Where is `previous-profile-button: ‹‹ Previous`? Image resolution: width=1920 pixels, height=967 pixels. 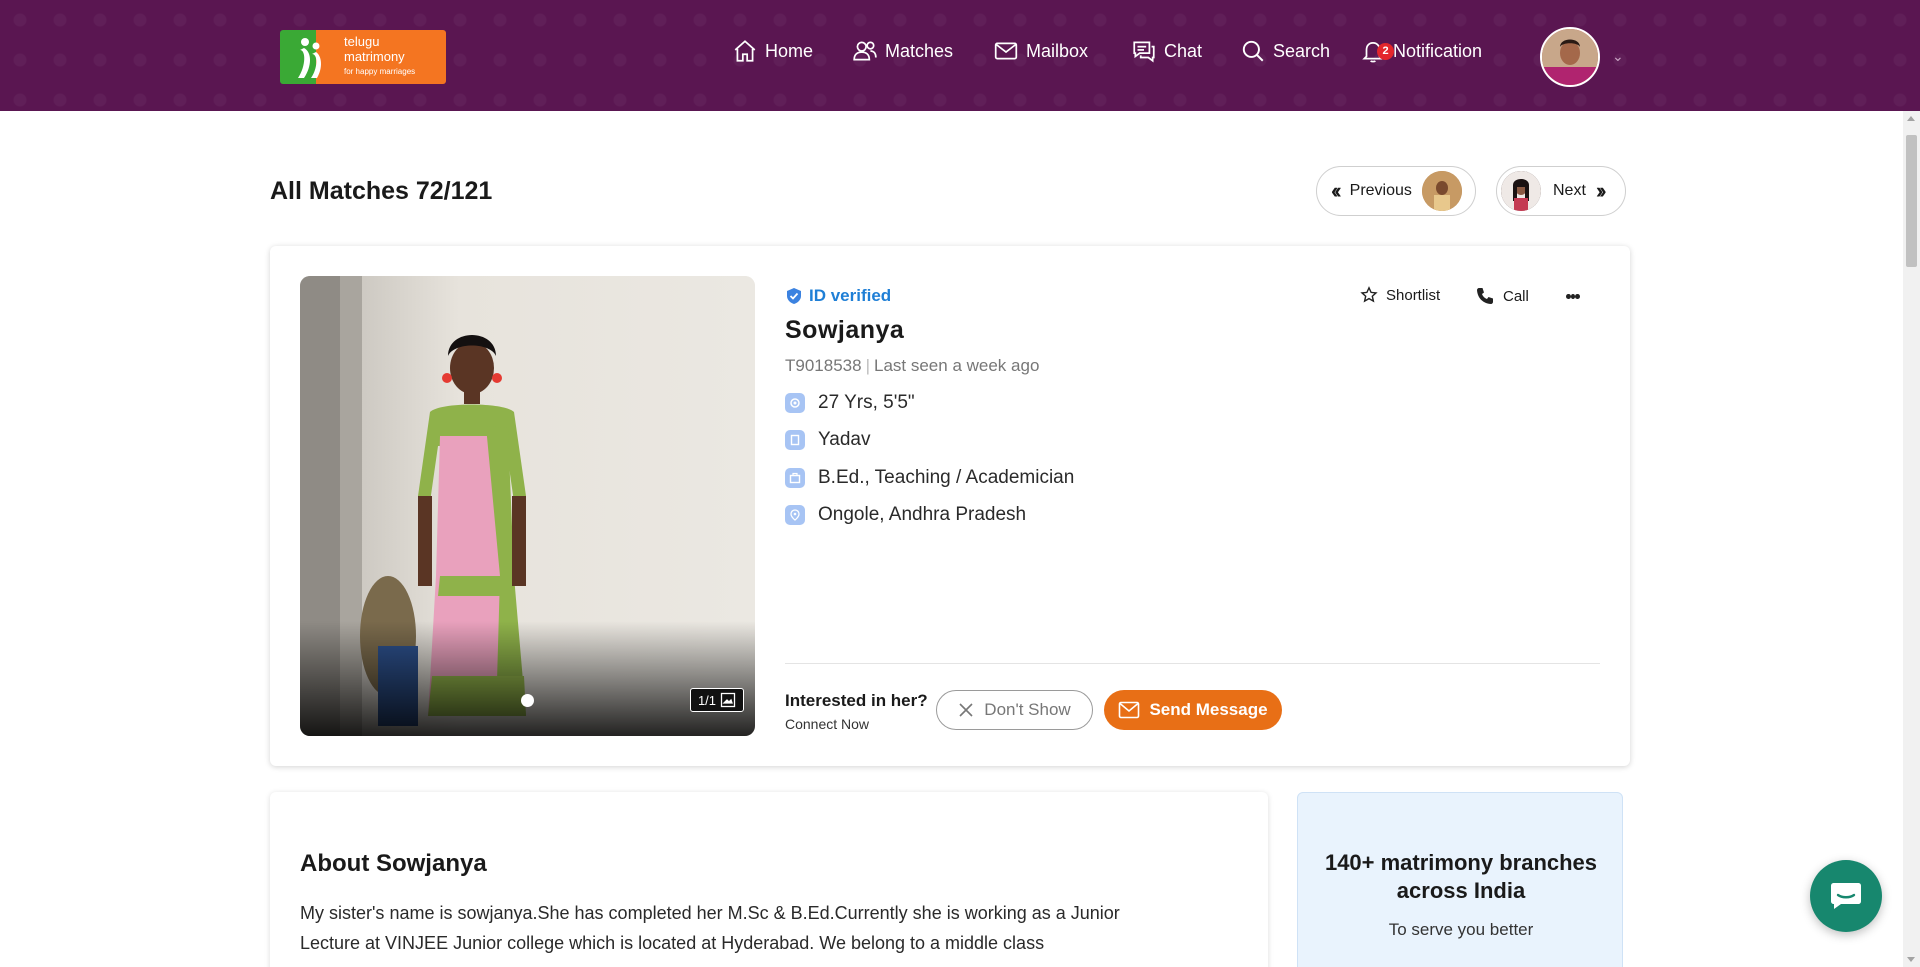 previous-profile-button: ‹‹ Previous is located at coordinates (1396, 191).